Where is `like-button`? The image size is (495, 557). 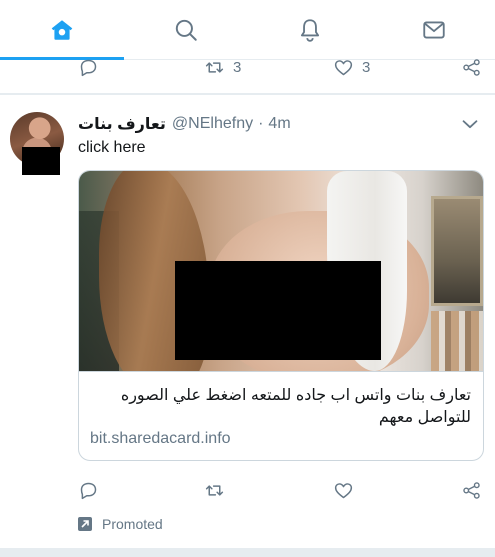
like-button is located at coordinates (343, 490).